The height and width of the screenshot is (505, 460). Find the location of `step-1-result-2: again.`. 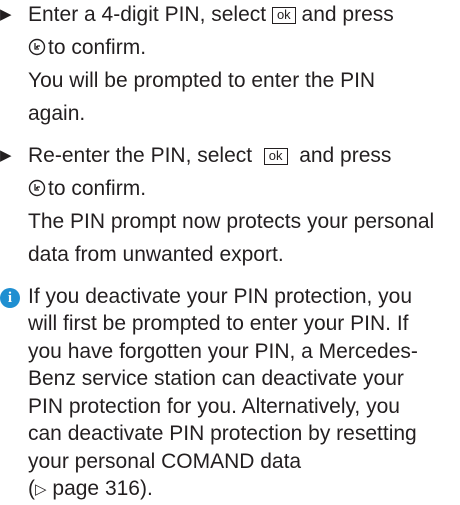

step-1-result-2: again. is located at coordinates (57, 113).